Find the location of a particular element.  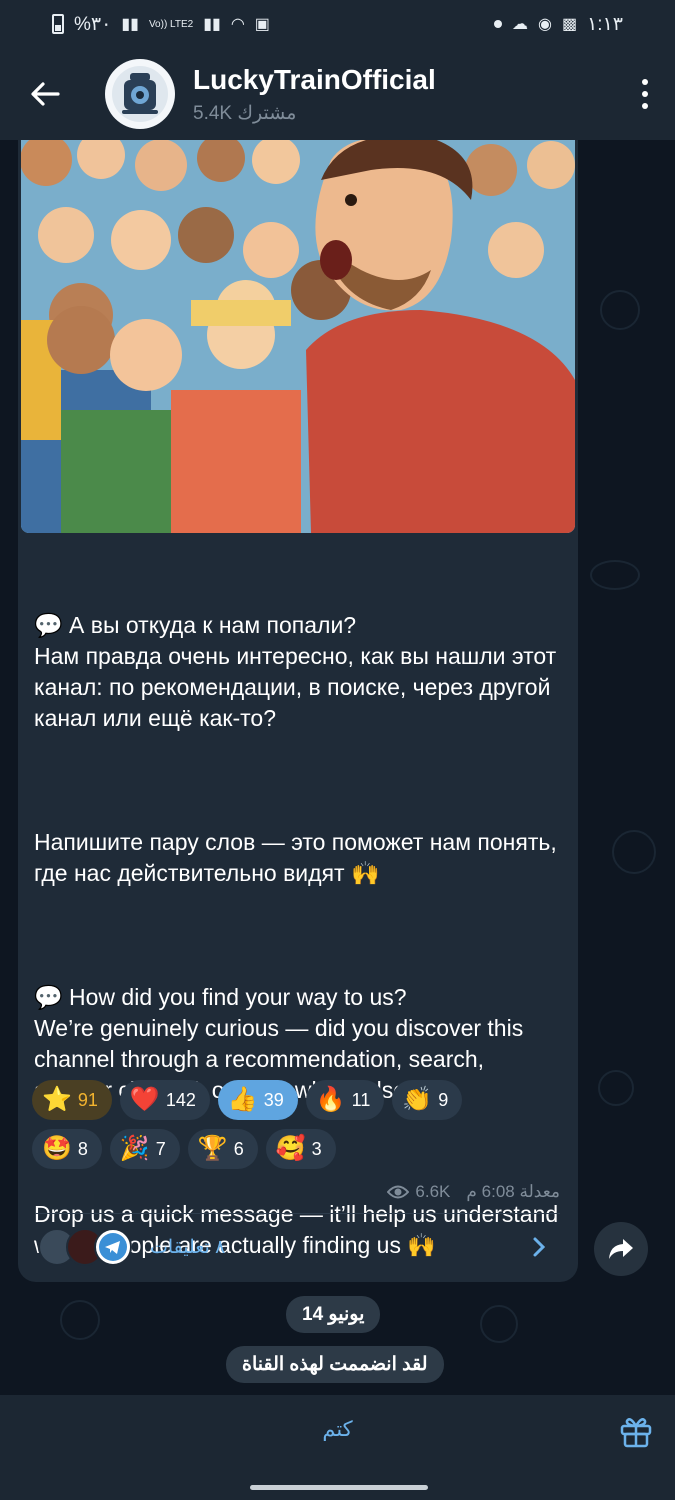

notification-dot-icon is located at coordinates (498, 24).